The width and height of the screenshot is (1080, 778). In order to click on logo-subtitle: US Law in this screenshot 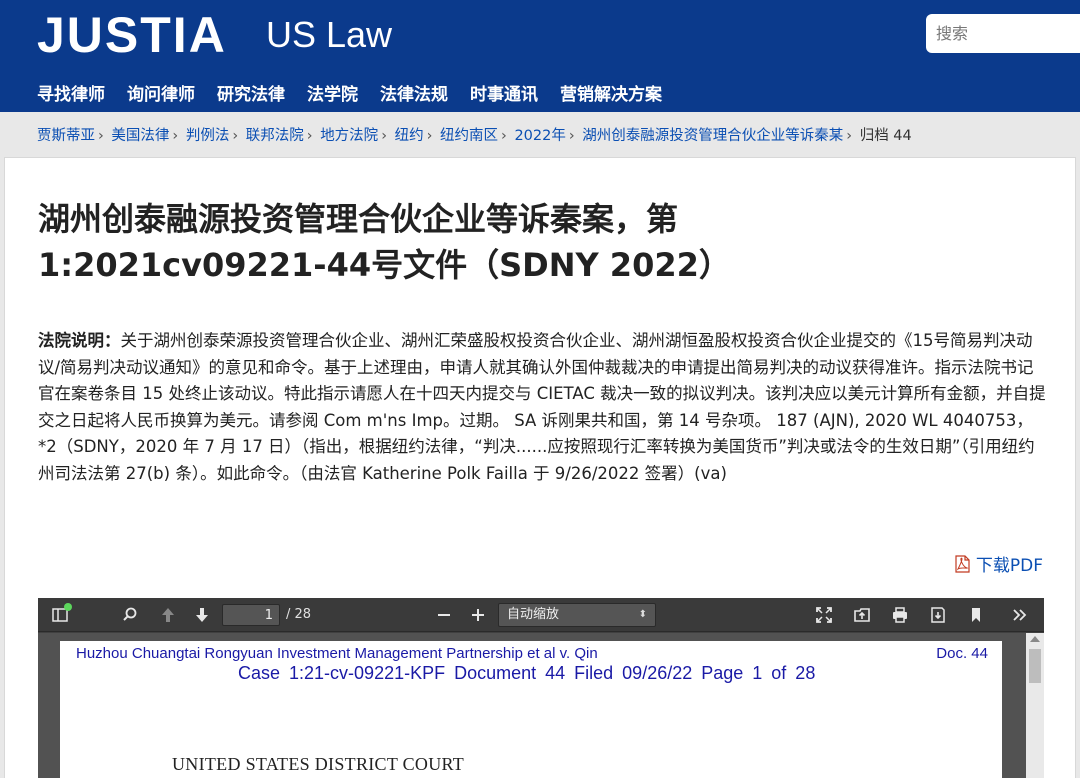, I will do `click(329, 35)`.